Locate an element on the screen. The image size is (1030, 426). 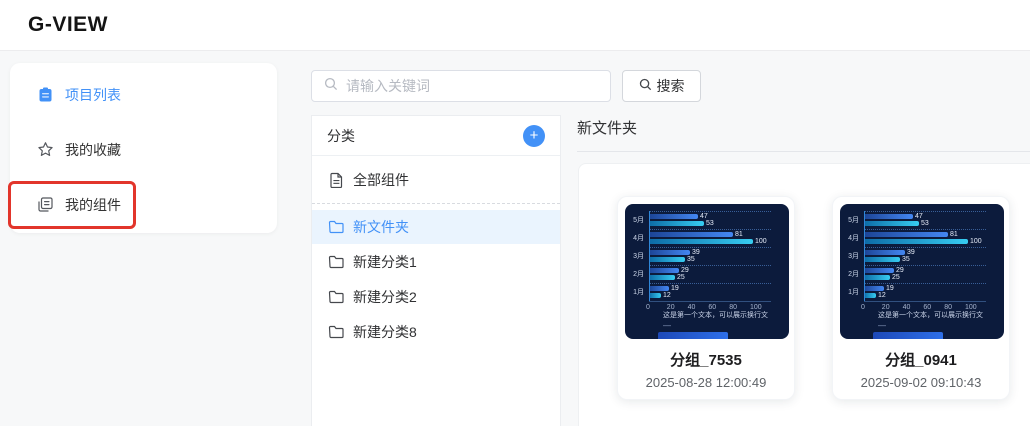
component-name: 分组_0941 is located at coordinates (921, 360).